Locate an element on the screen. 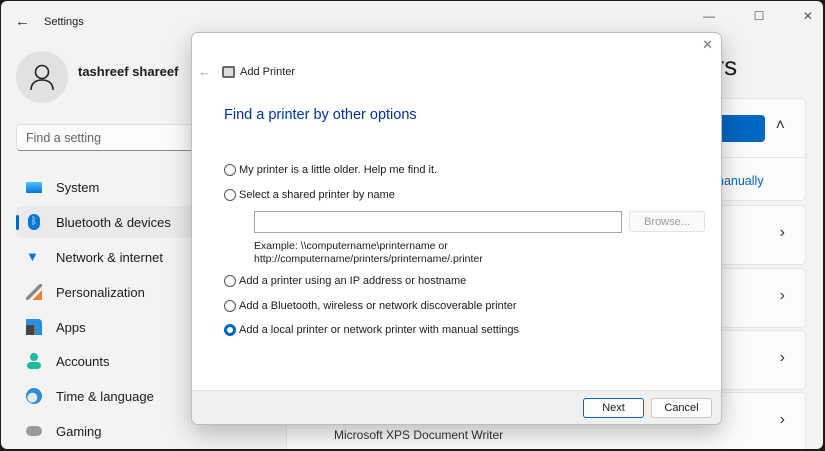 This screenshot has height=451, width=825. window-controls: — ☐ ✕ is located at coordinates (758, 16).